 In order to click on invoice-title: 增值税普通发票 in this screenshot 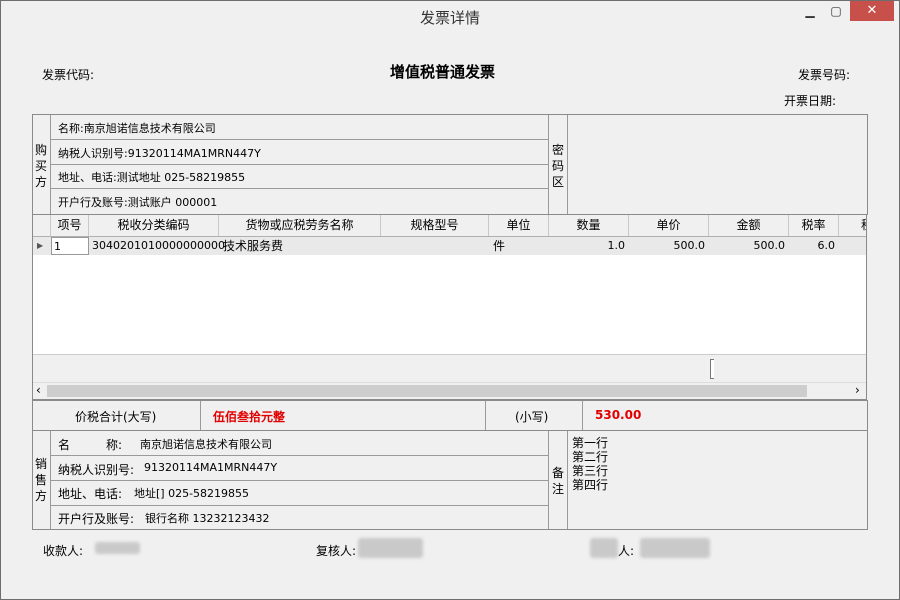, I will do `click(443, 72)`.